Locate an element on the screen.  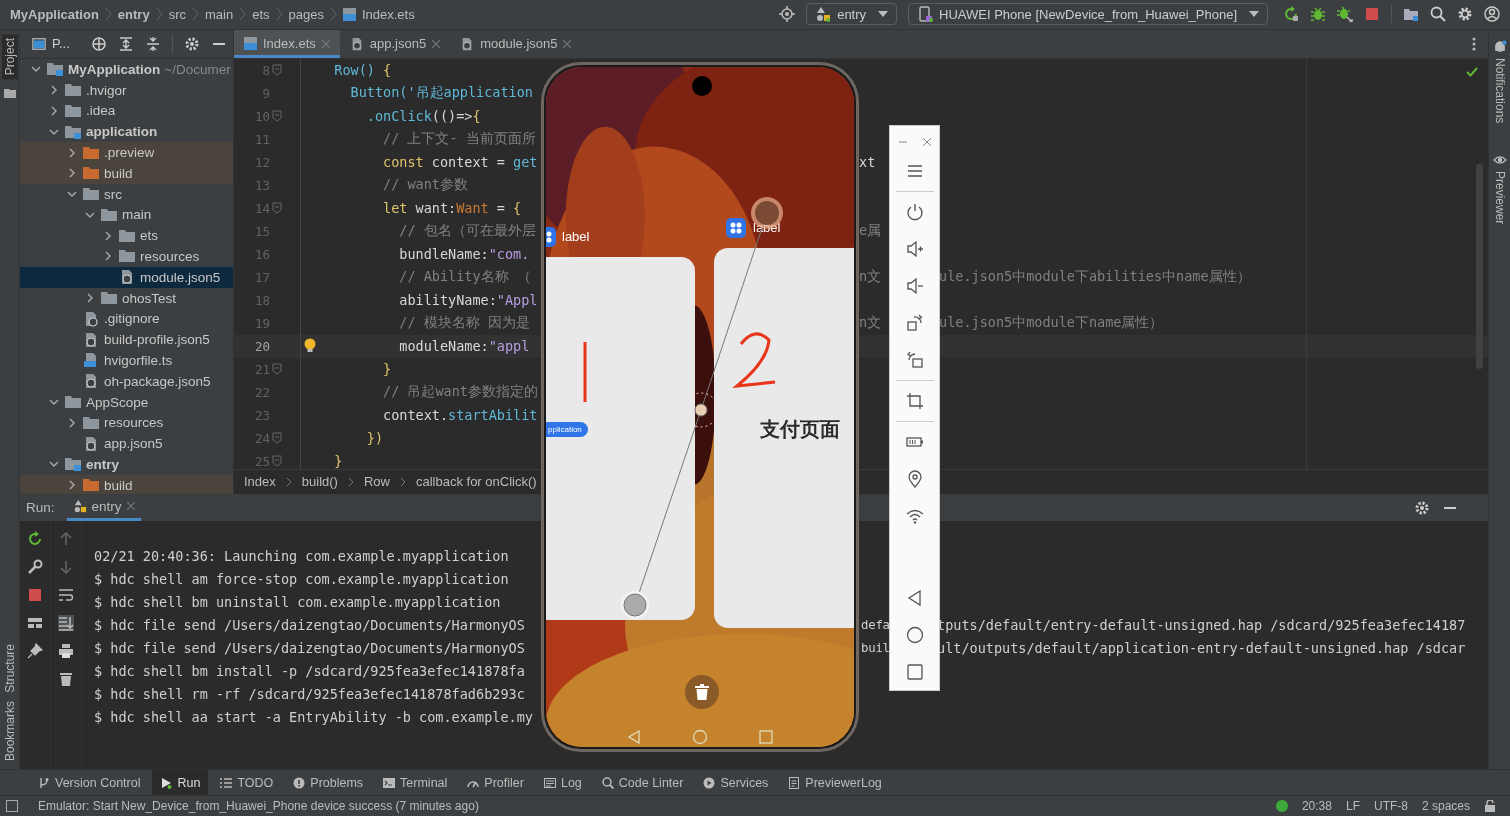
run-tab: entry is located at coordinates (103, 507).